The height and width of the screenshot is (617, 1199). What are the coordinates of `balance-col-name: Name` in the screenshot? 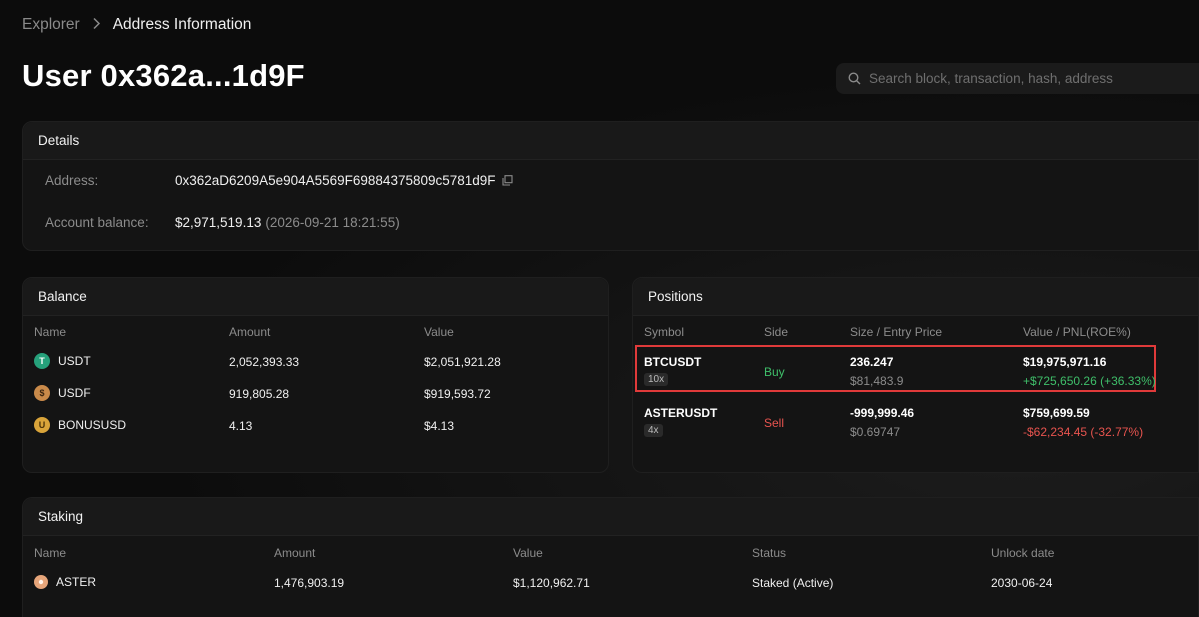 It's located at (50, 332).